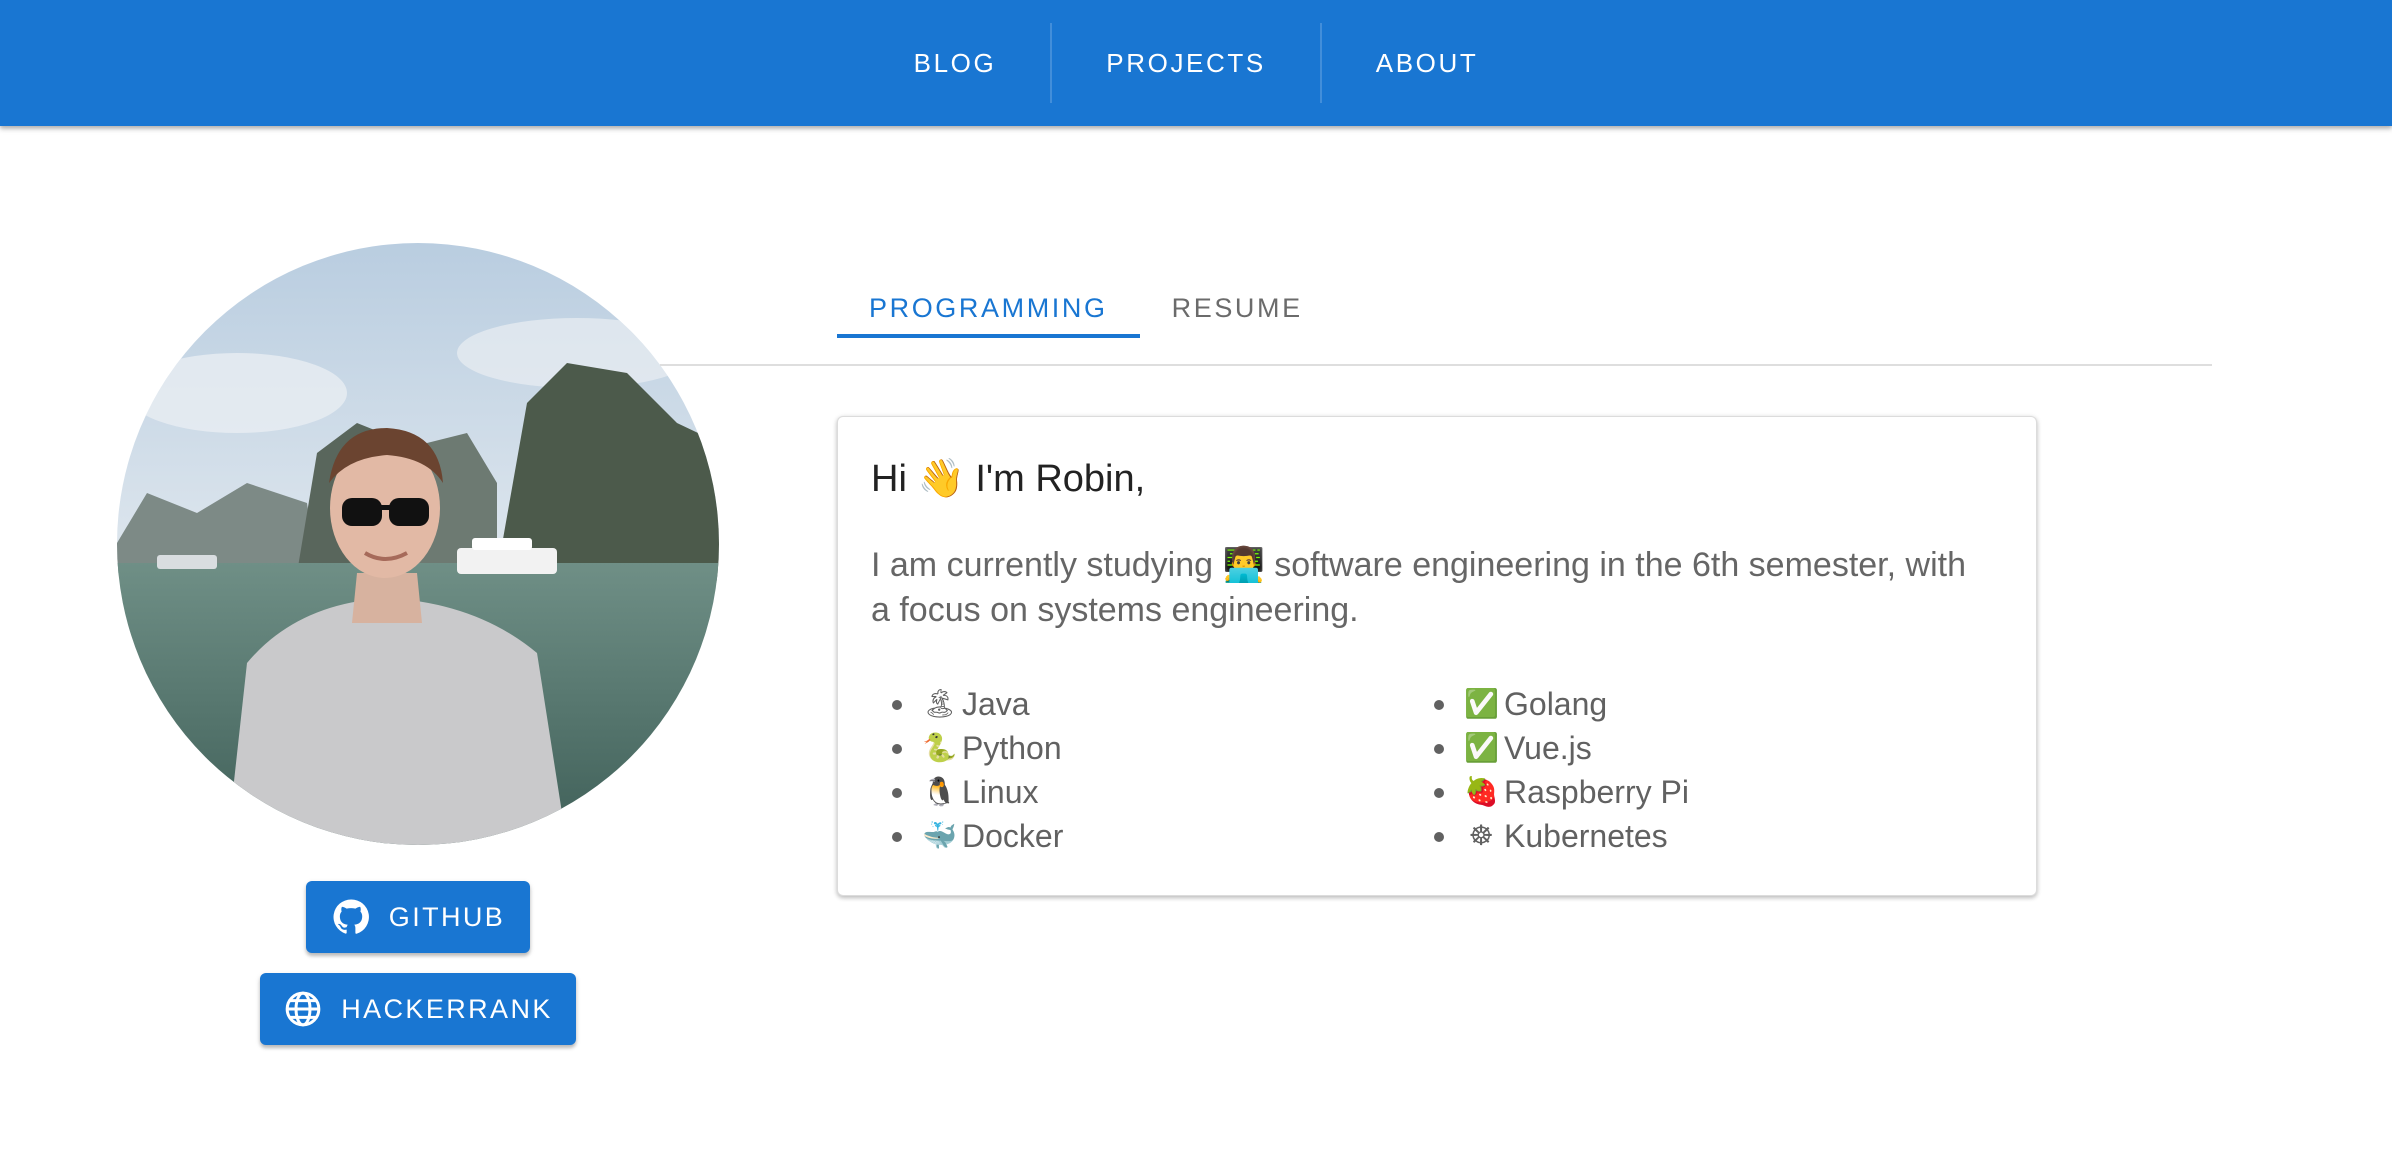  I want to click on globe-icon, so click(303, 1009).